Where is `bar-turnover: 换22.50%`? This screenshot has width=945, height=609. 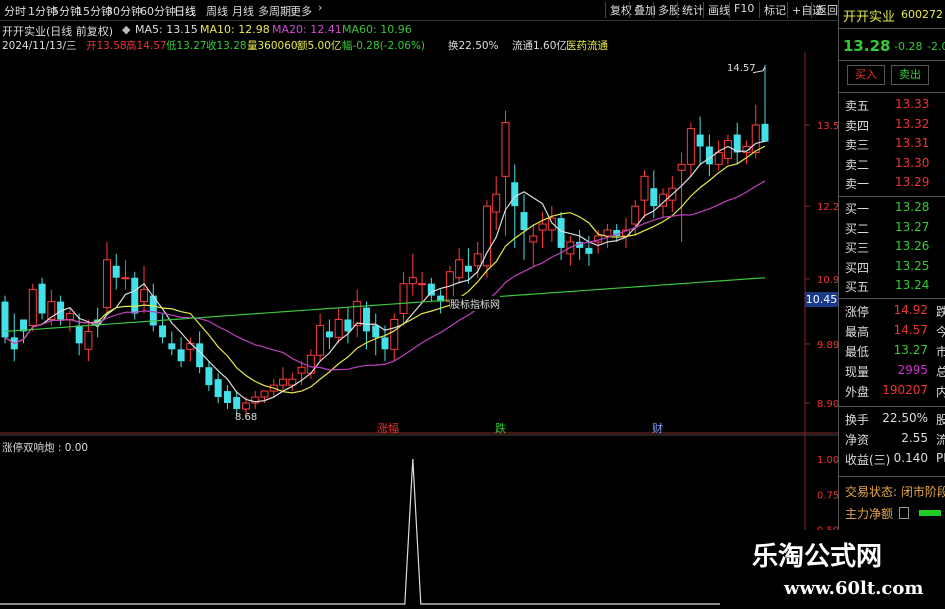
bar-turnover: 换22.50% is located at coordinates (473, 46).